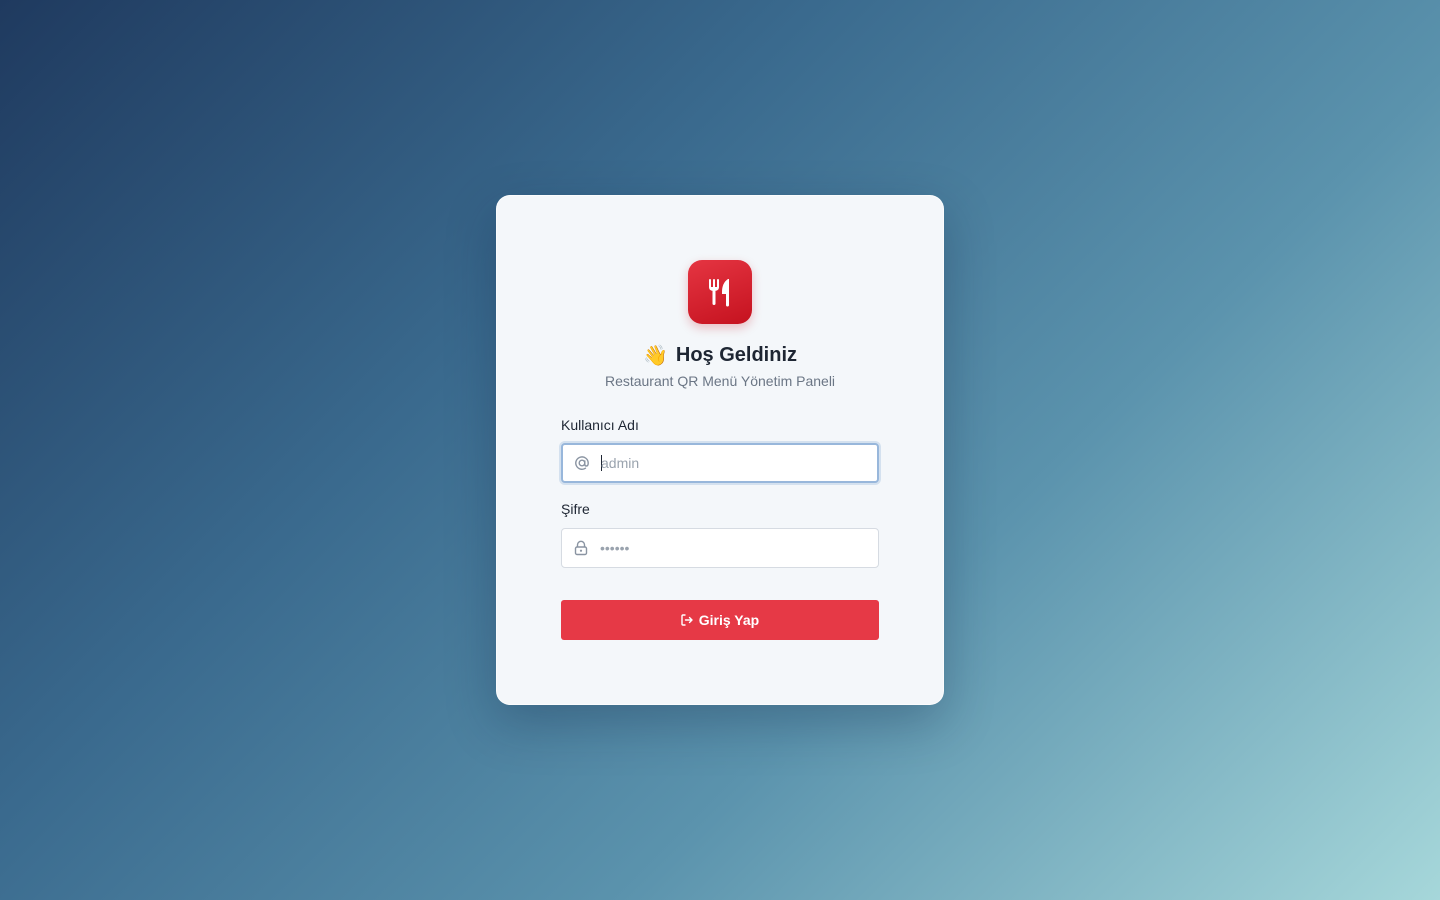 This screenshot has width=1440, height=900. Describe the element at coordinates (720, 381) in the screenshot. I see `page-subtitle: Restaurant QR Menü Yönetim Paneli` at that location.